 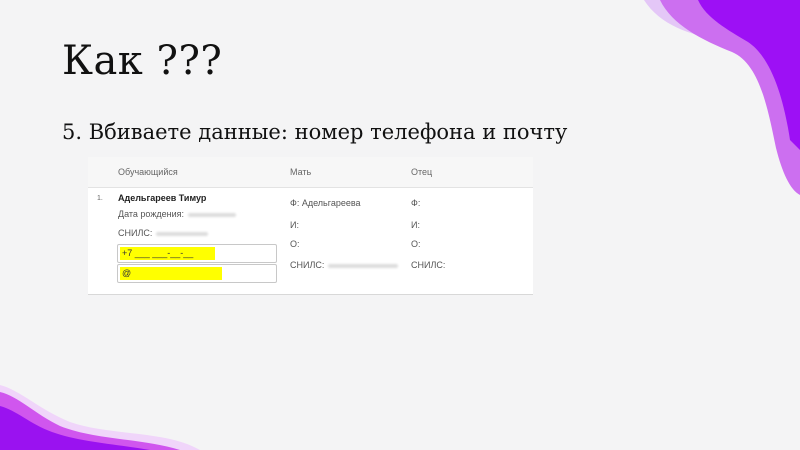 What do you see at coordinates (100, 198) in the screenshot?
I see `row-number: 1.` at bounding box center [100, 198].